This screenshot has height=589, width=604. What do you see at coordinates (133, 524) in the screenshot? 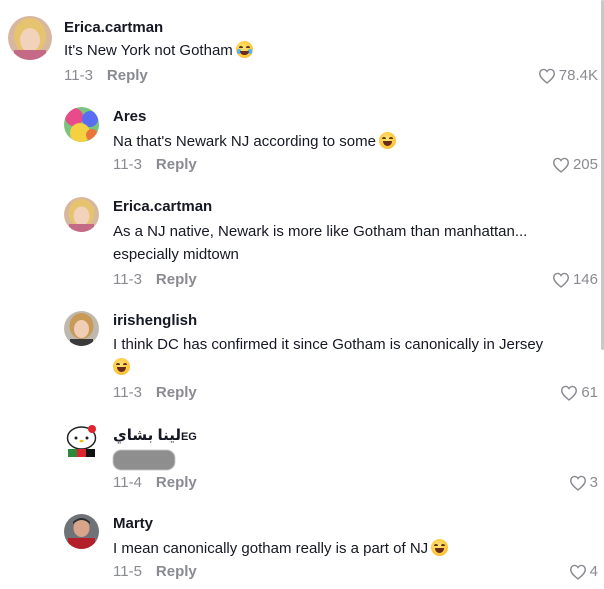
I see `comment-author: Marty` at bounding box center [133, 524].